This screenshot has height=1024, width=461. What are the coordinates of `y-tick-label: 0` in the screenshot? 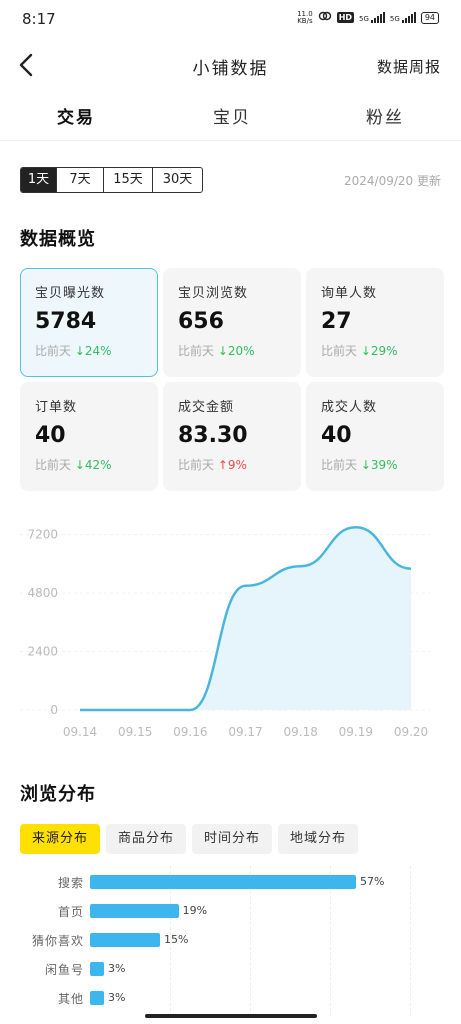 It's located at (54, 710).